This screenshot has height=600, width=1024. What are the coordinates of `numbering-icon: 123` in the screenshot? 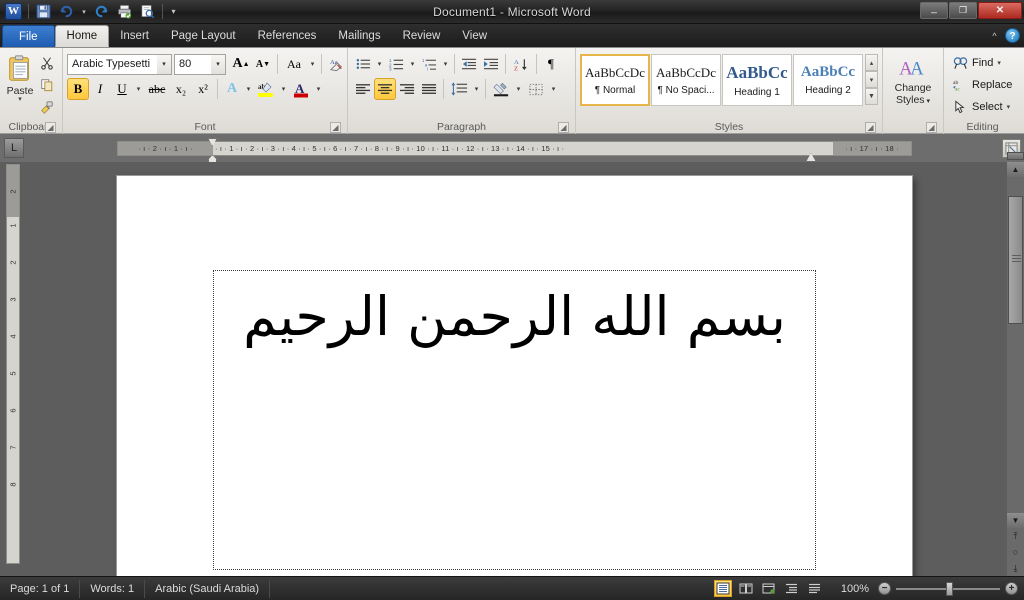 It's located at (396, 64).